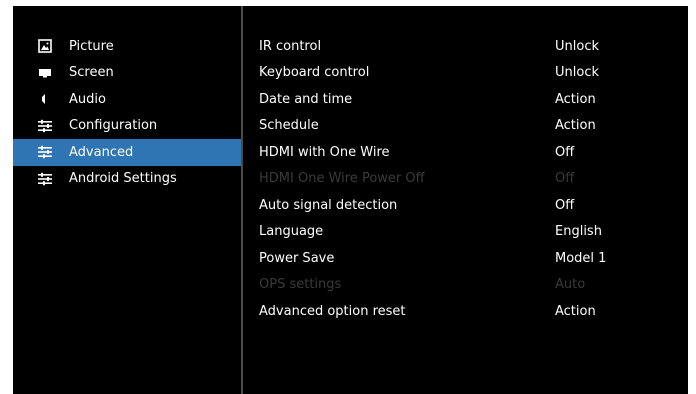 Image resolution: width=696 pixels, height=394 pixels. What do you see at coordinates (461, 99) in the screenshot?
I see `setting-row-date-and-time: Date and time Action` at bounding box center [461, 99].